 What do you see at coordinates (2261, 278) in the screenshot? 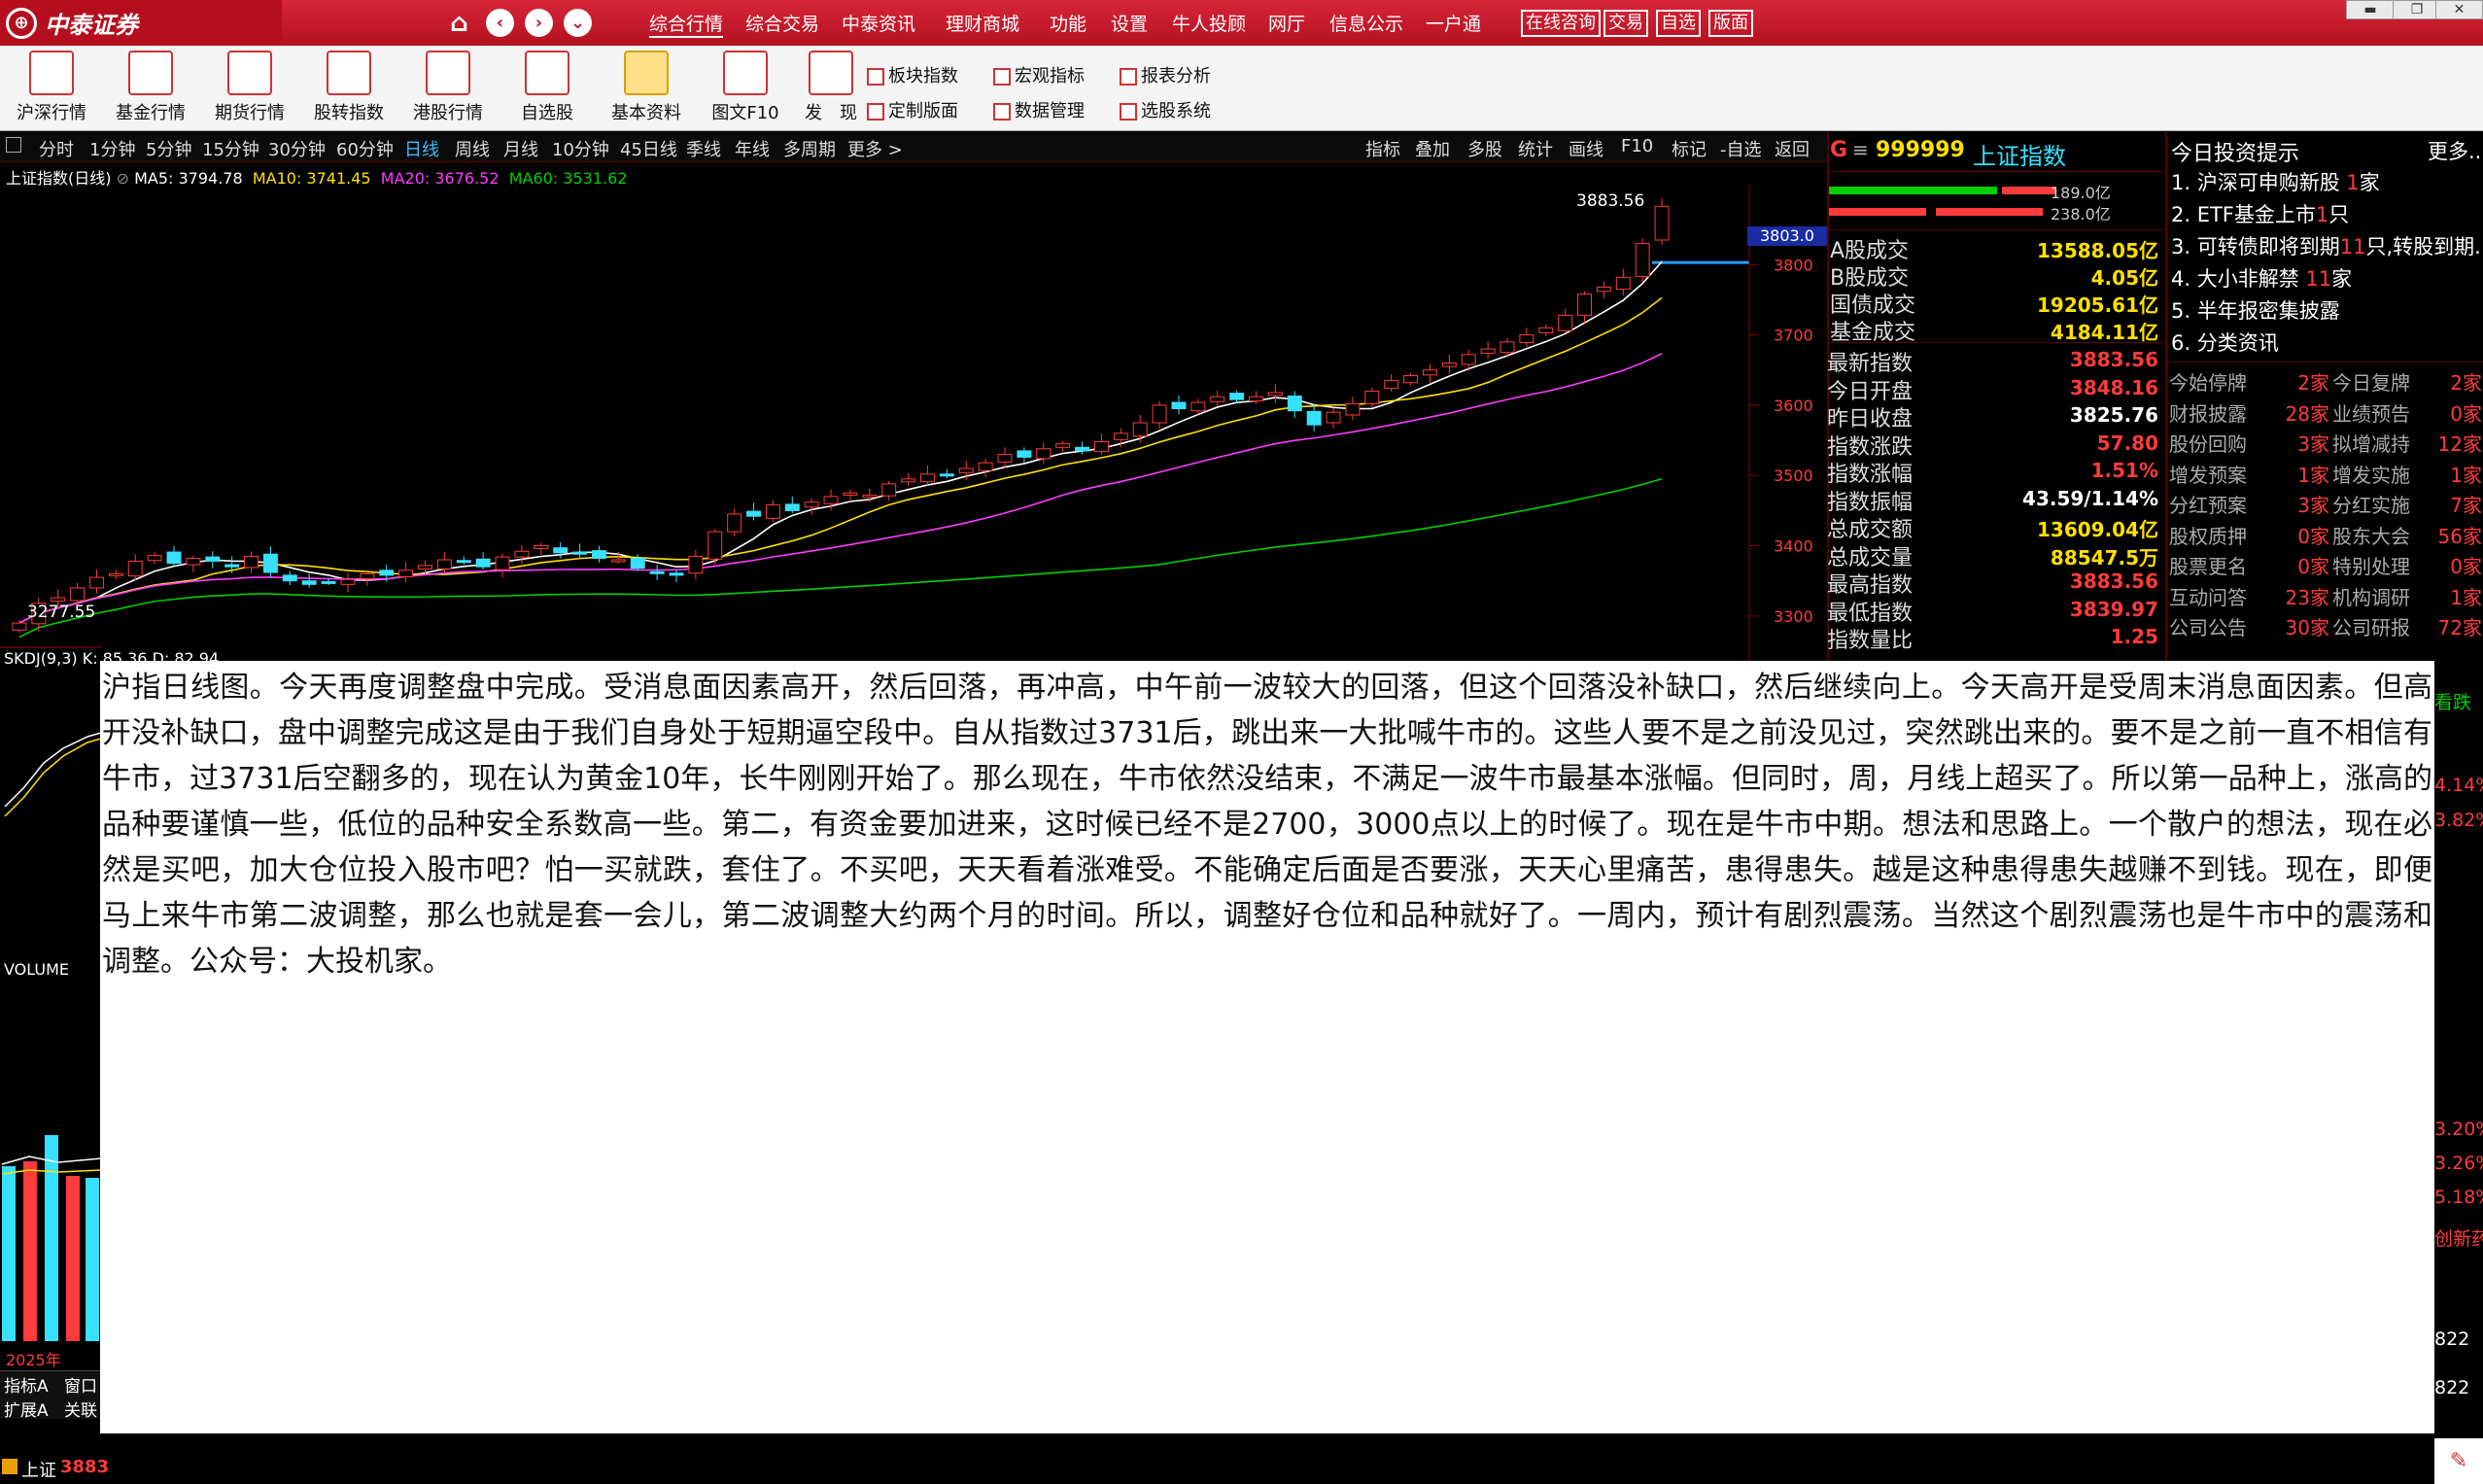
I see `tip-item: 4. 大小非解禁 11家` at bounding box center [2261, 278].